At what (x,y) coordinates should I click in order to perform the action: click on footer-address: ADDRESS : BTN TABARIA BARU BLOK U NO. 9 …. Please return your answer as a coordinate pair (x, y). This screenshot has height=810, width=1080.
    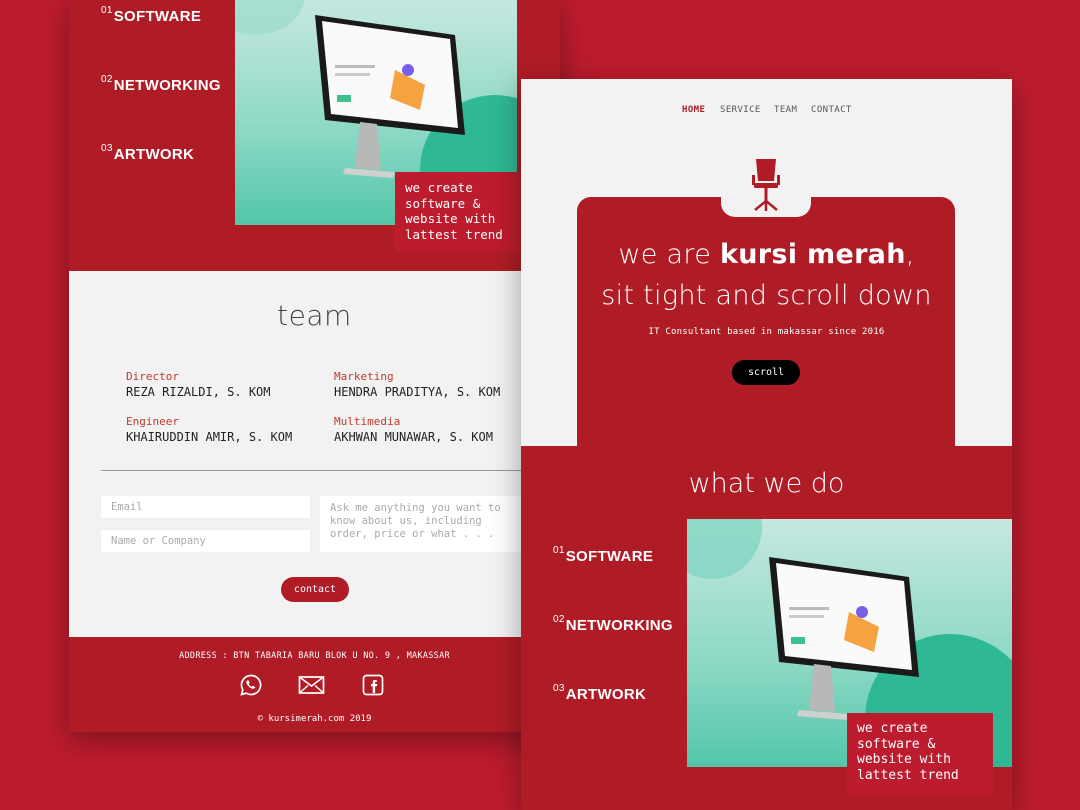
    Looking at the image, I should click on (314, 656).